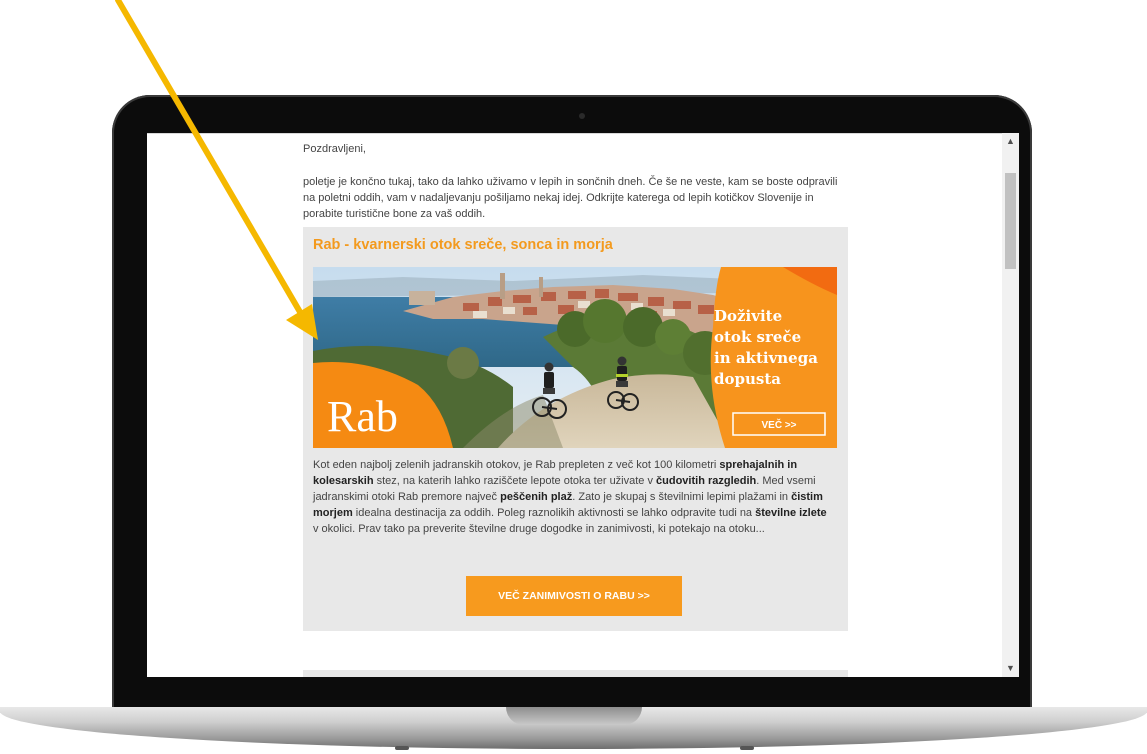 The width and height of the screenshot is (1147, 754). I want to click on laptop-bezel-bottom, so click(583, 686).